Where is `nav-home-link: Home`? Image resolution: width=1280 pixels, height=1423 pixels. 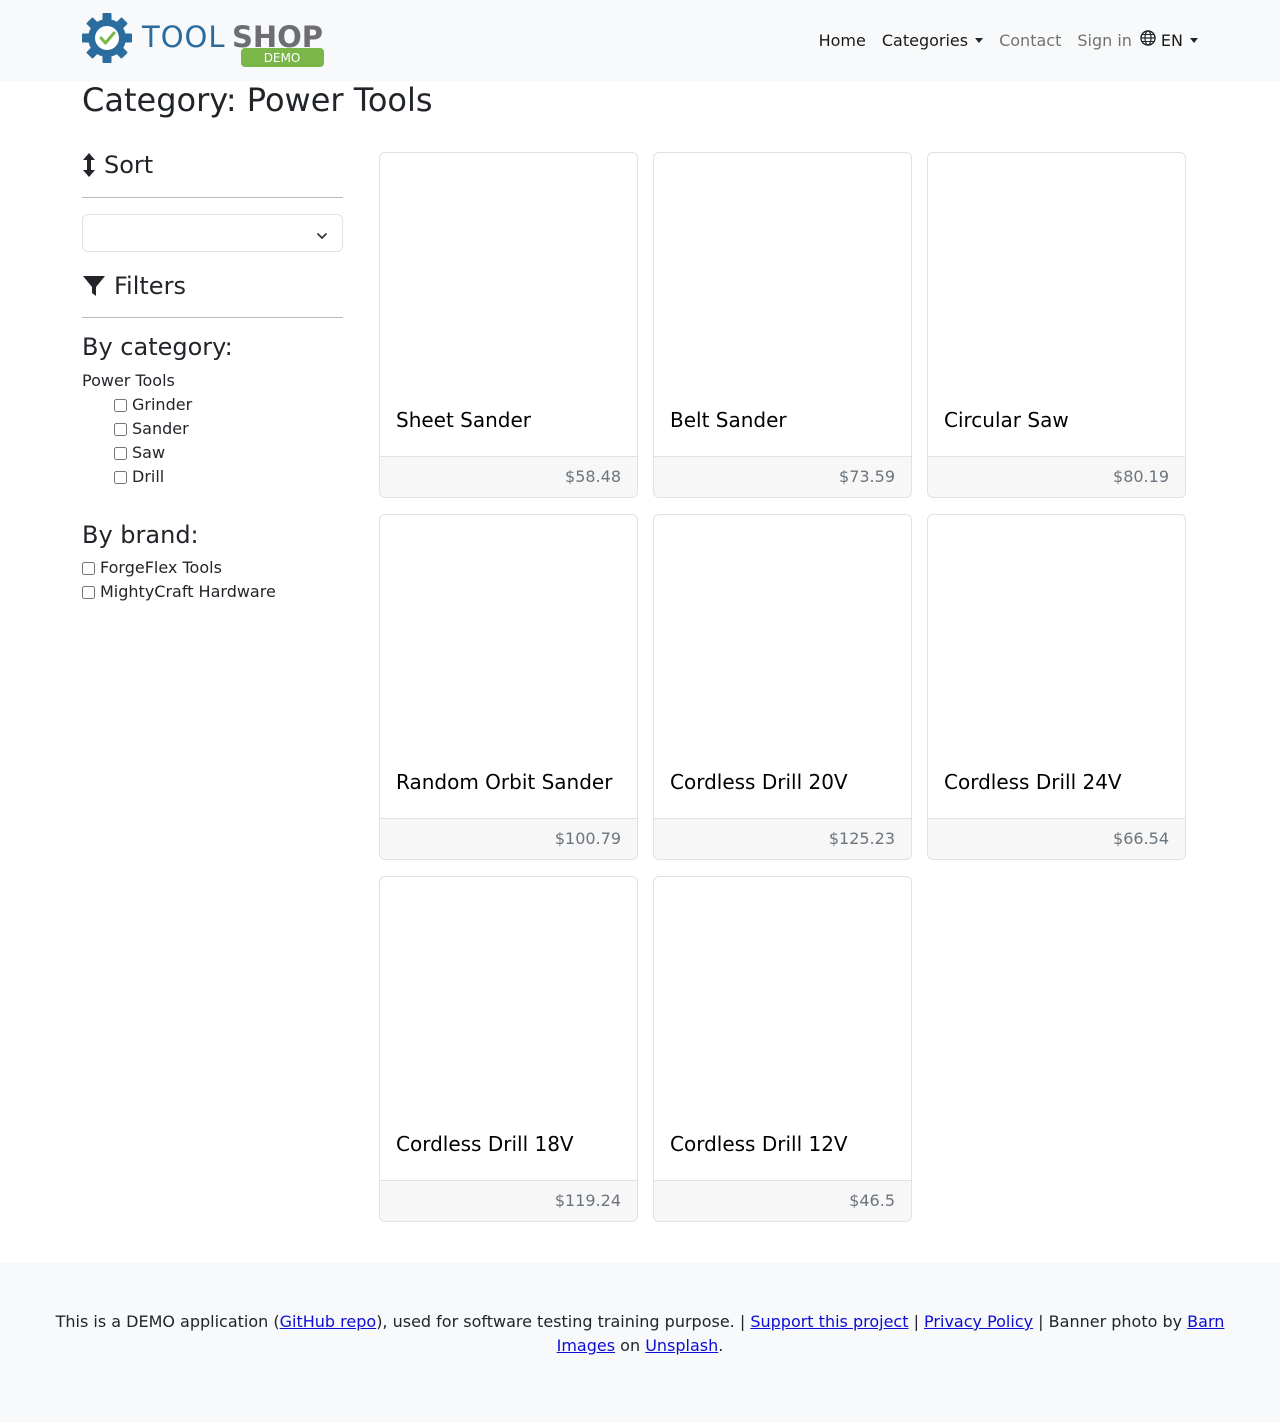 nav-home-link: Home is located at coordinates (842, 40).